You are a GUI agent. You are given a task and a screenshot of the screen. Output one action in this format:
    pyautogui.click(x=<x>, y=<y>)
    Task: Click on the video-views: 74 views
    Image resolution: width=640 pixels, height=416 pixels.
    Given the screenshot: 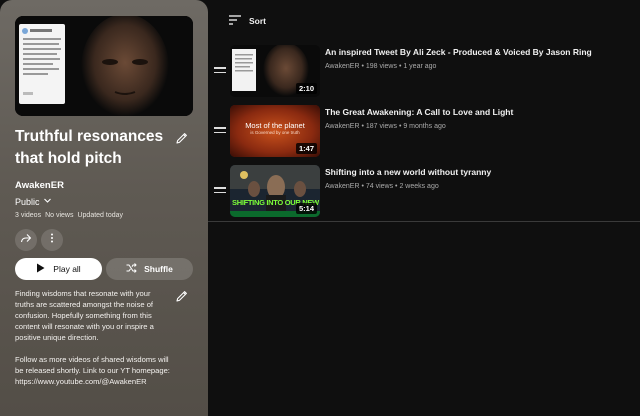 What is the action you would take?
    pyautogui.click(x=379, y=186)
    